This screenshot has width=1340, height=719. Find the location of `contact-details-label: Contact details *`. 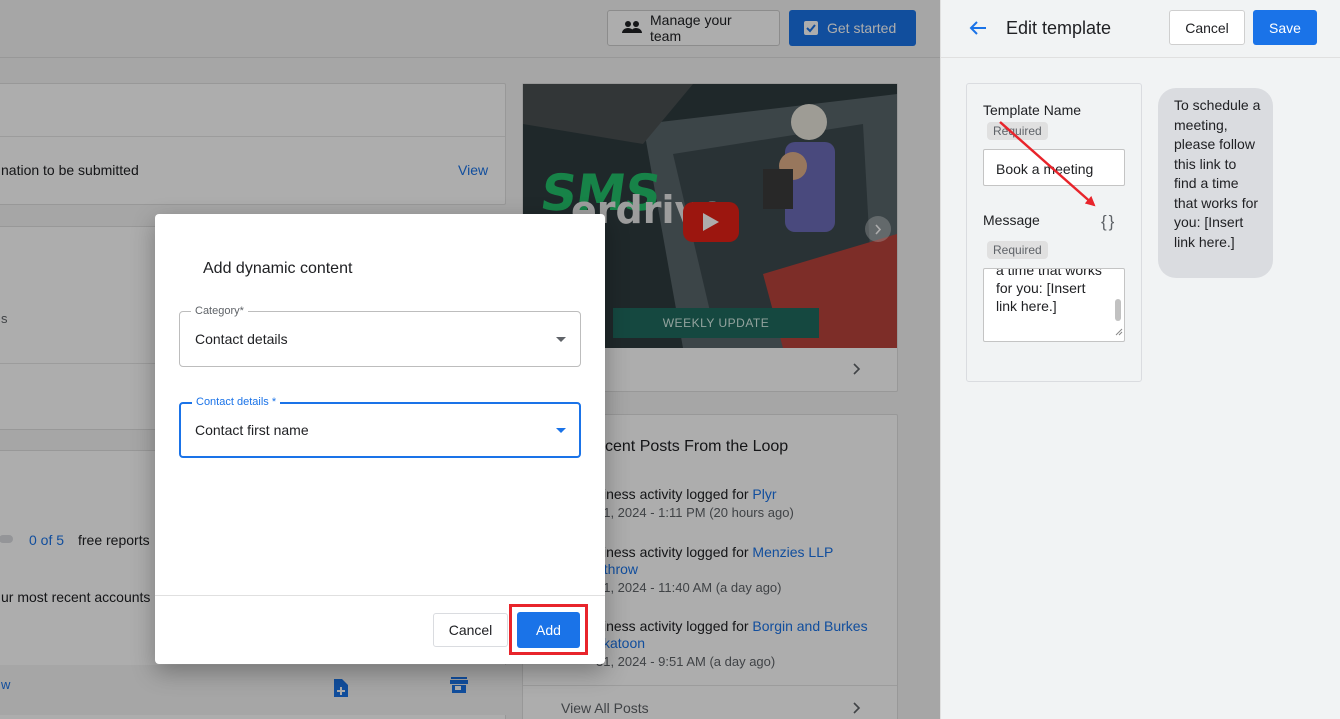

contact-details-label: Contact details * is located at coordinates (236, 402).